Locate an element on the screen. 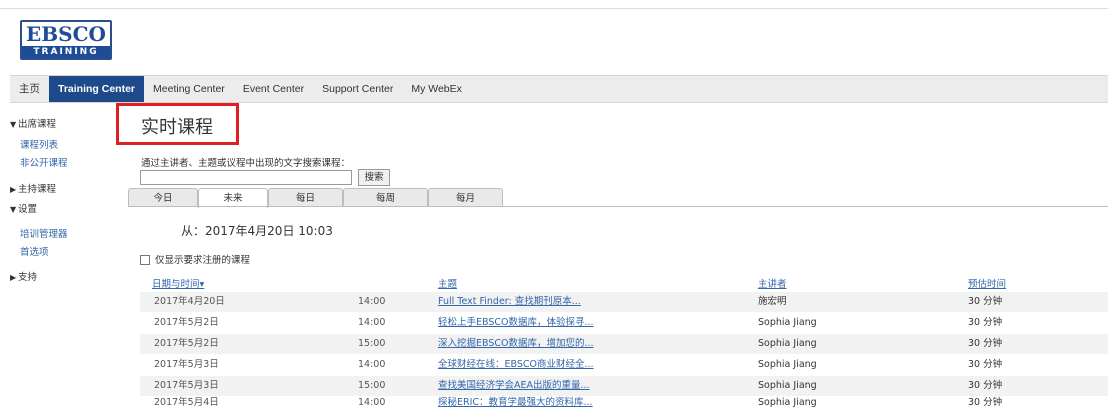  sidebar-section-host: ▶ 主持课程 is located at coordinates (33, 190).